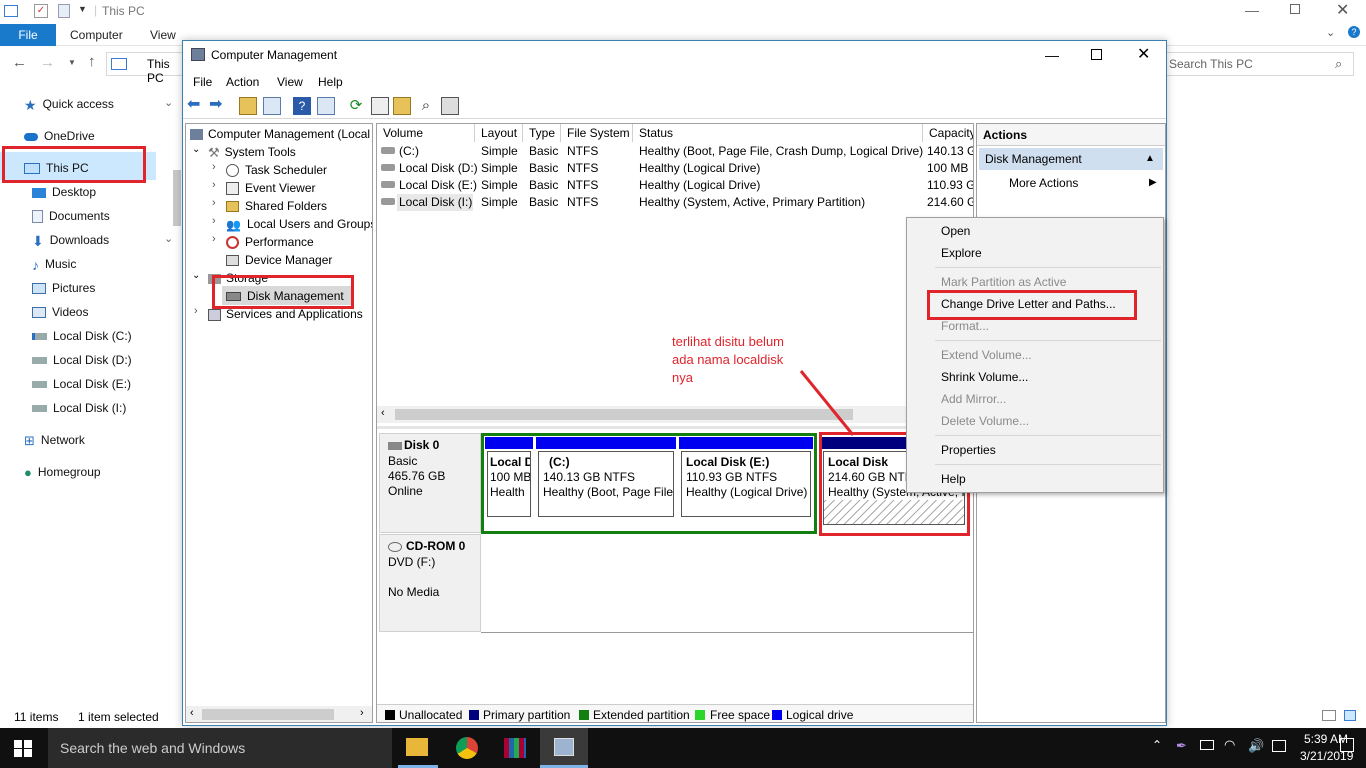  What do you see at coordinates (82, 360) in the screenshot?
I see `nav-disk-d: Local Disk (D:)` at bounding box center [82, 360].